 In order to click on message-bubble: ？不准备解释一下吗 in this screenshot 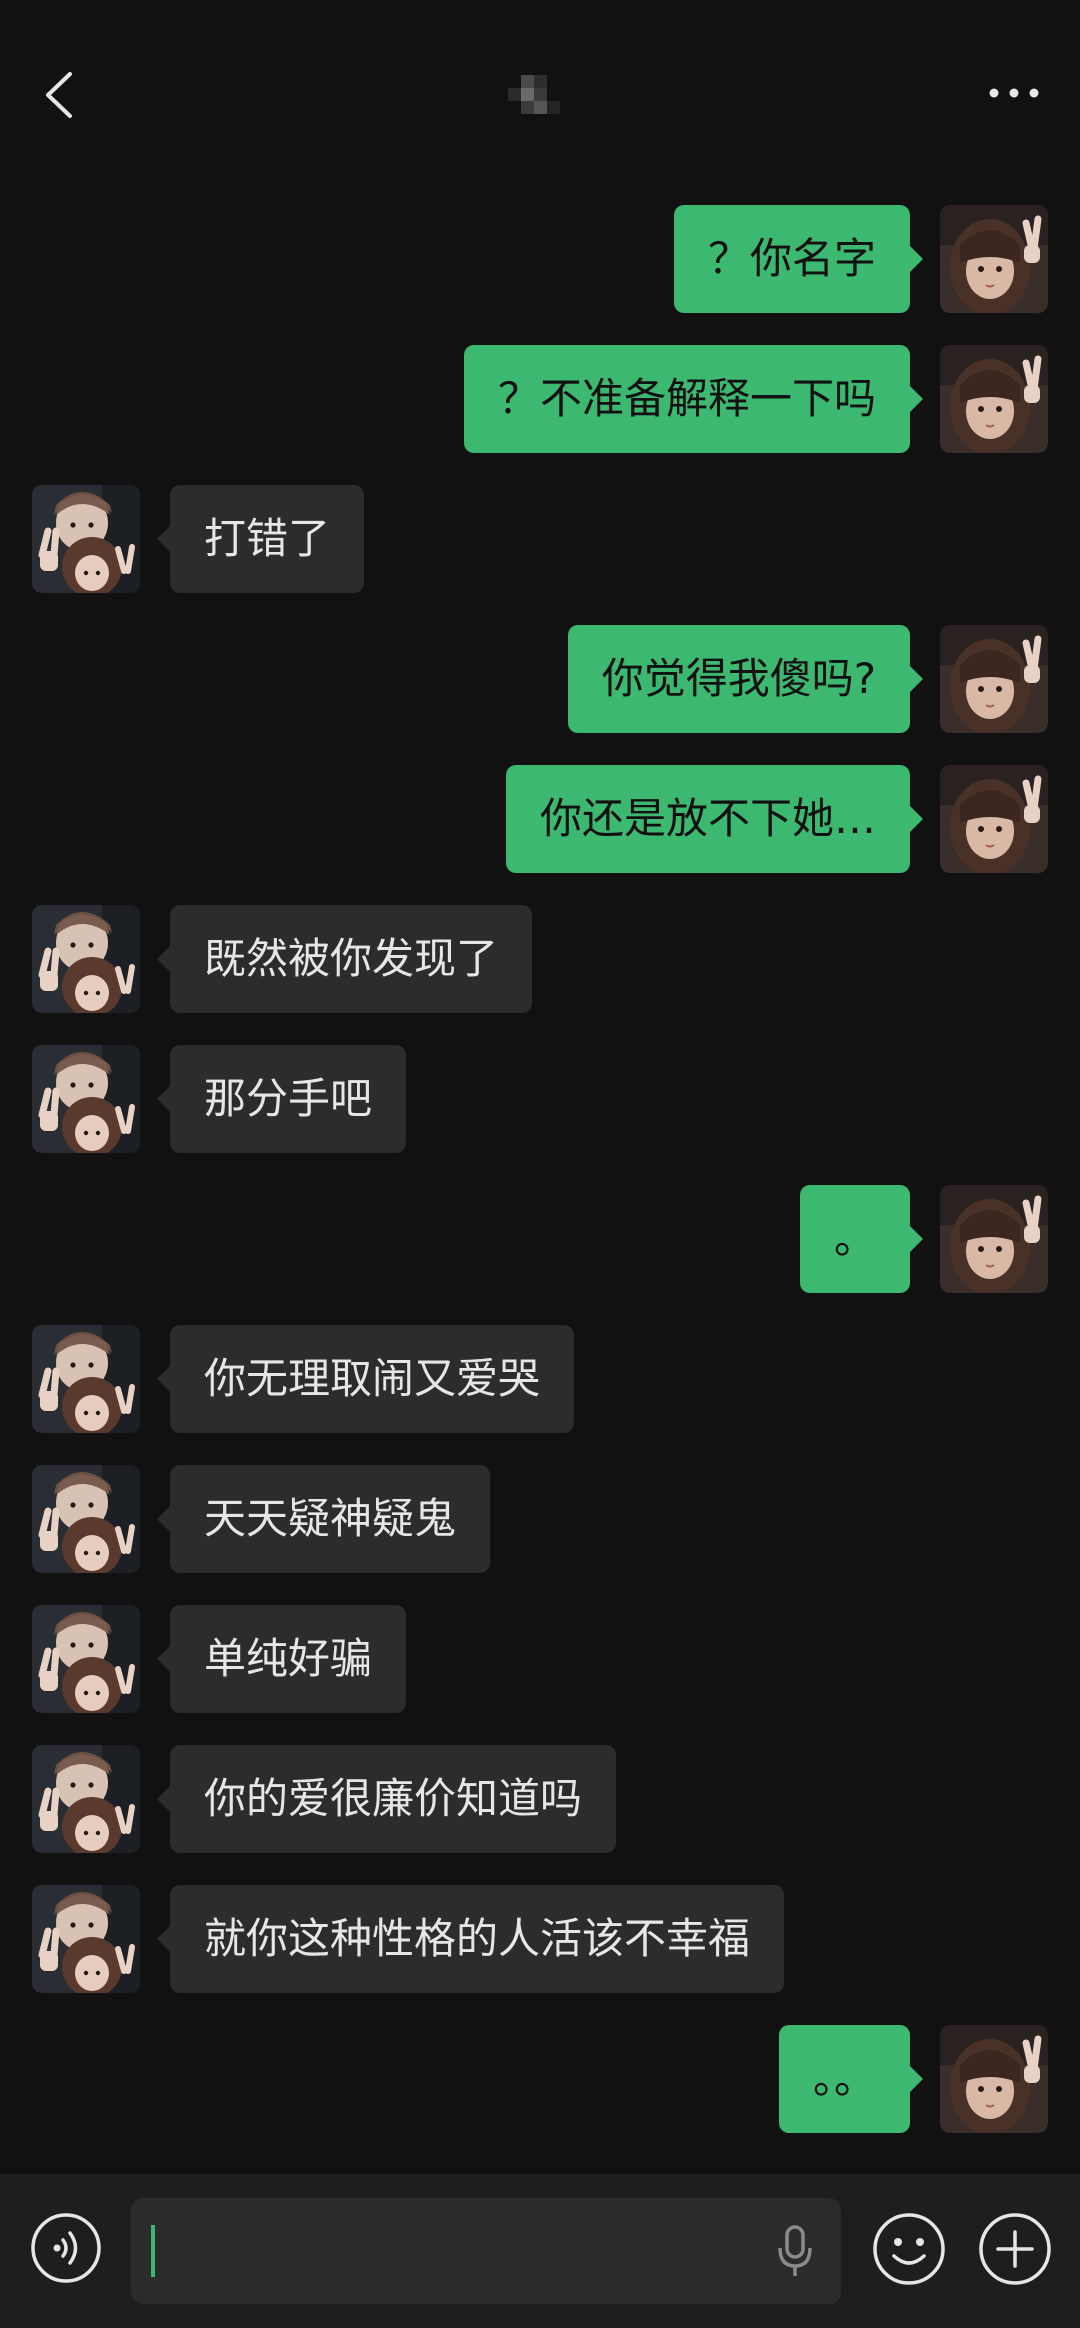, I will do `click(693, 399)`.